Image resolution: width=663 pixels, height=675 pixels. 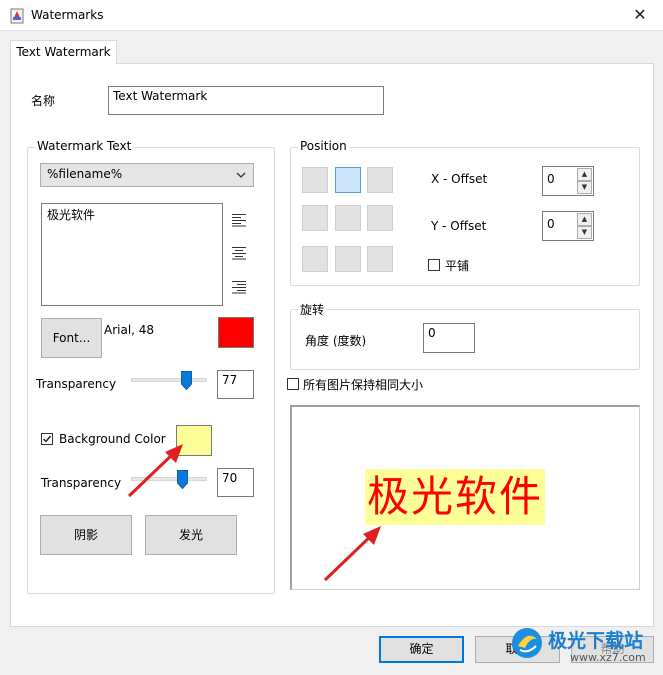 I want to click on background-color-checkbox, so click(x=47, y=439).